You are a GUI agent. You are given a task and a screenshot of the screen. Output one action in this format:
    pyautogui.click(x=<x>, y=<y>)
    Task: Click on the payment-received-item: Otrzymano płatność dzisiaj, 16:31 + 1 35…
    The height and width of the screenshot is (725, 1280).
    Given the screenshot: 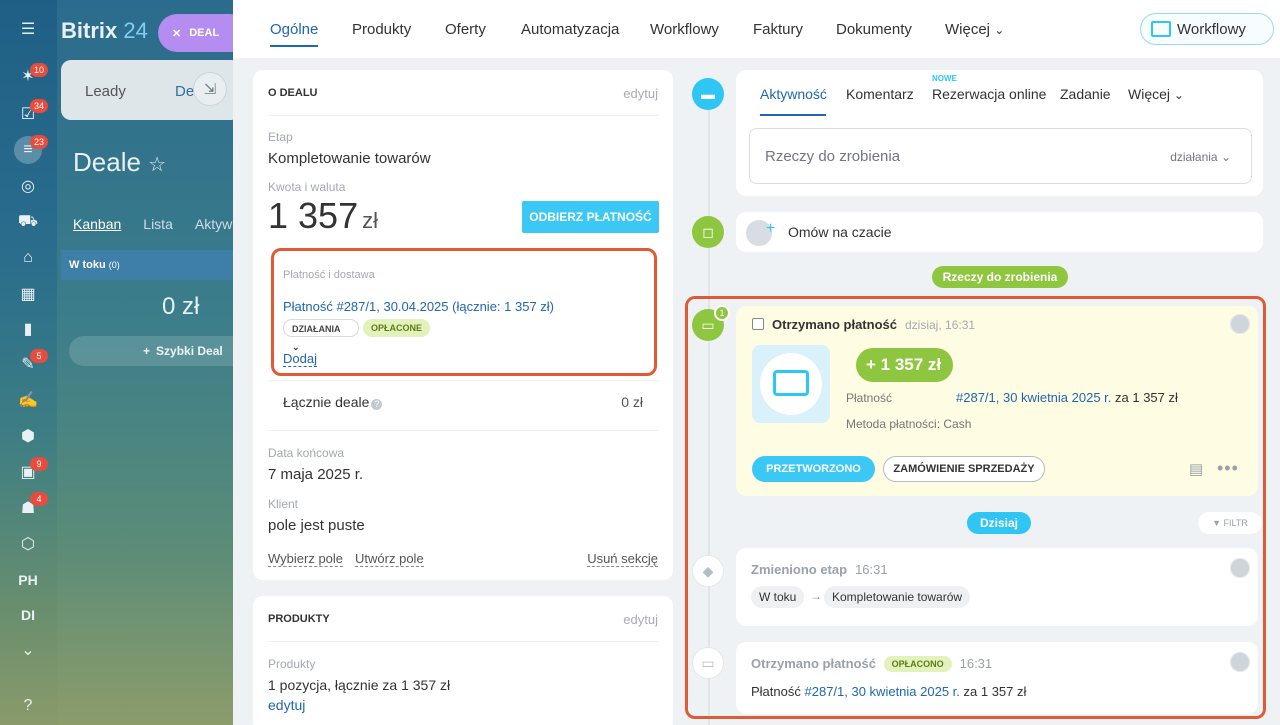 What is the action you would take?
    pyautogui.click(x=997, y=401)
    